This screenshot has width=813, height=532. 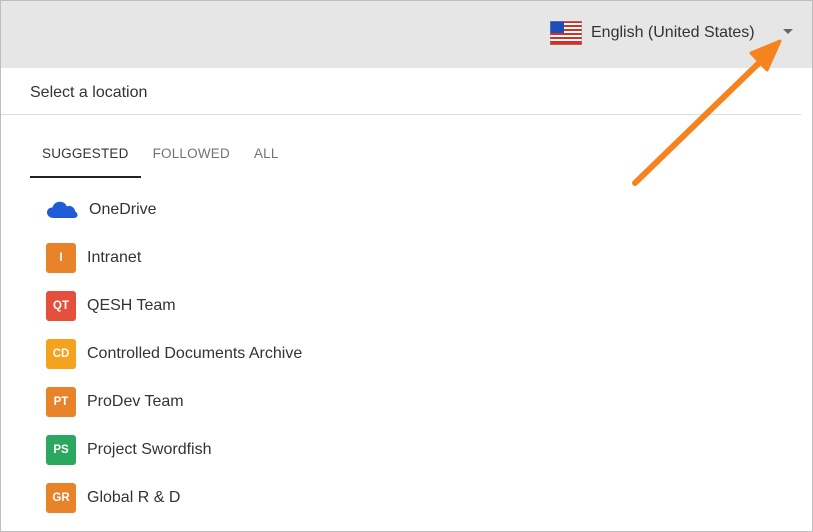 I want to click on tab-followed: FOLLOWED, so click(x=191, y=158).